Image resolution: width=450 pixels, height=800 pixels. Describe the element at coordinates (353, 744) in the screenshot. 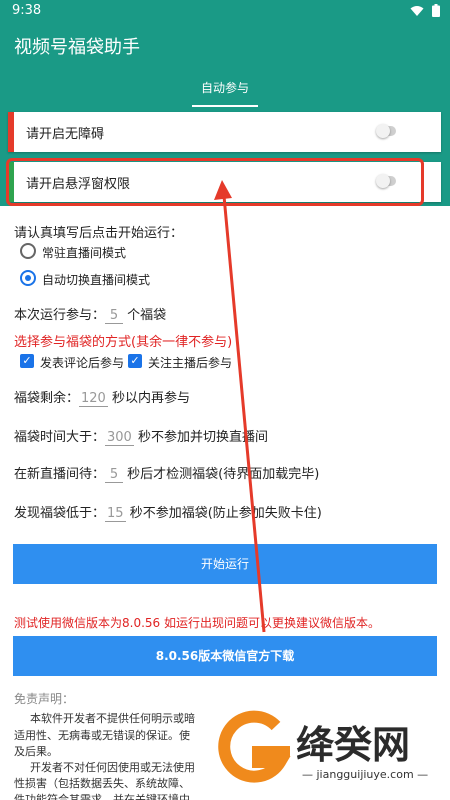

I see `watermark-title: 绛癸网` at that location.